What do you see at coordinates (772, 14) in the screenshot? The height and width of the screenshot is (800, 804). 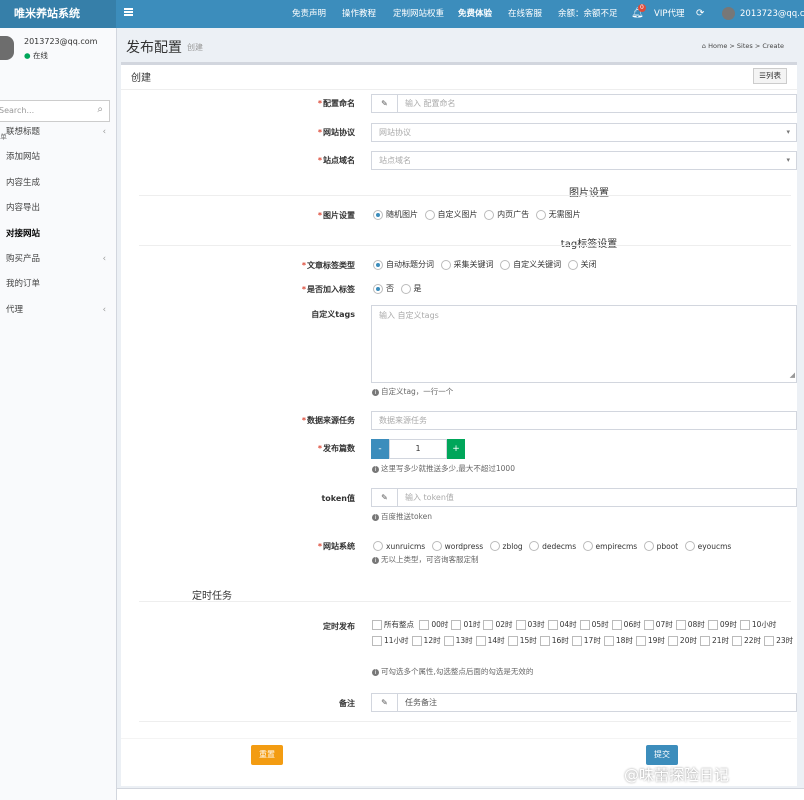 I see `top-user-email: 2013723@qq.com` at bounding box center [772, 14].